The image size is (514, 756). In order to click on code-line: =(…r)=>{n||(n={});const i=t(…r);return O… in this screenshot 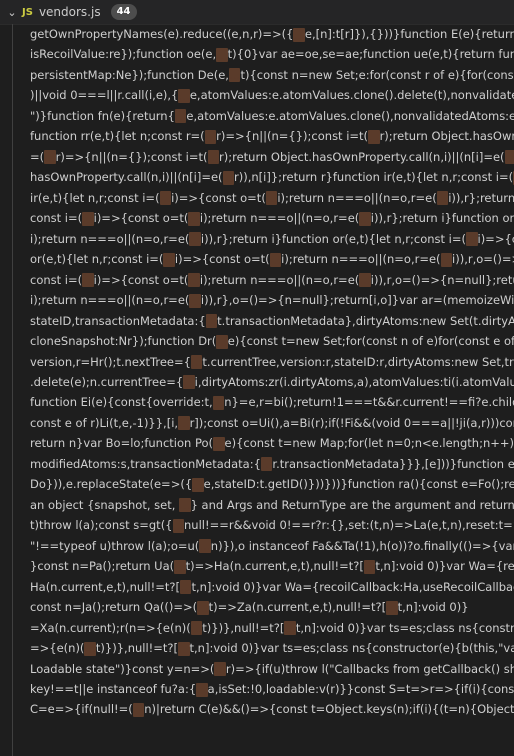, I will do `click(272, 157)`.